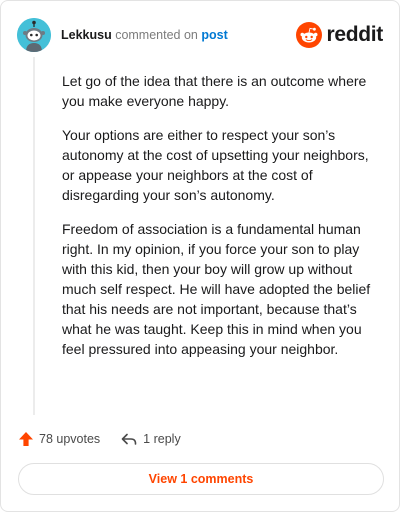 The image size is (400, 512). Describe the element at coordinates (86, 35) in the screenshot. I see `username: Lekkusu` at that location.